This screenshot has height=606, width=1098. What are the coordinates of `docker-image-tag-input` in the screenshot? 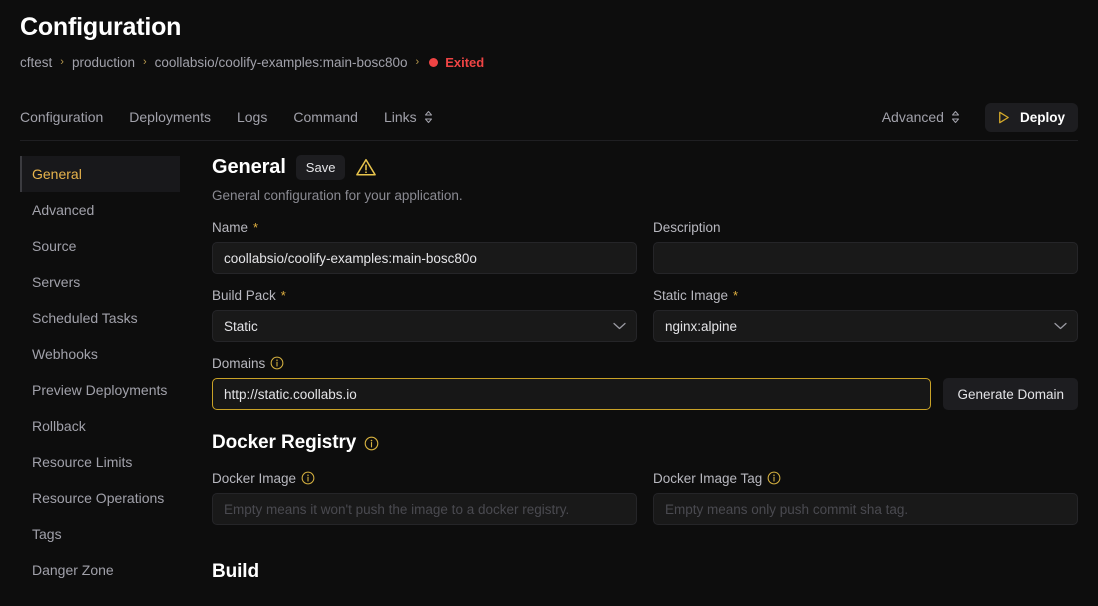 It's located at (865, 509).